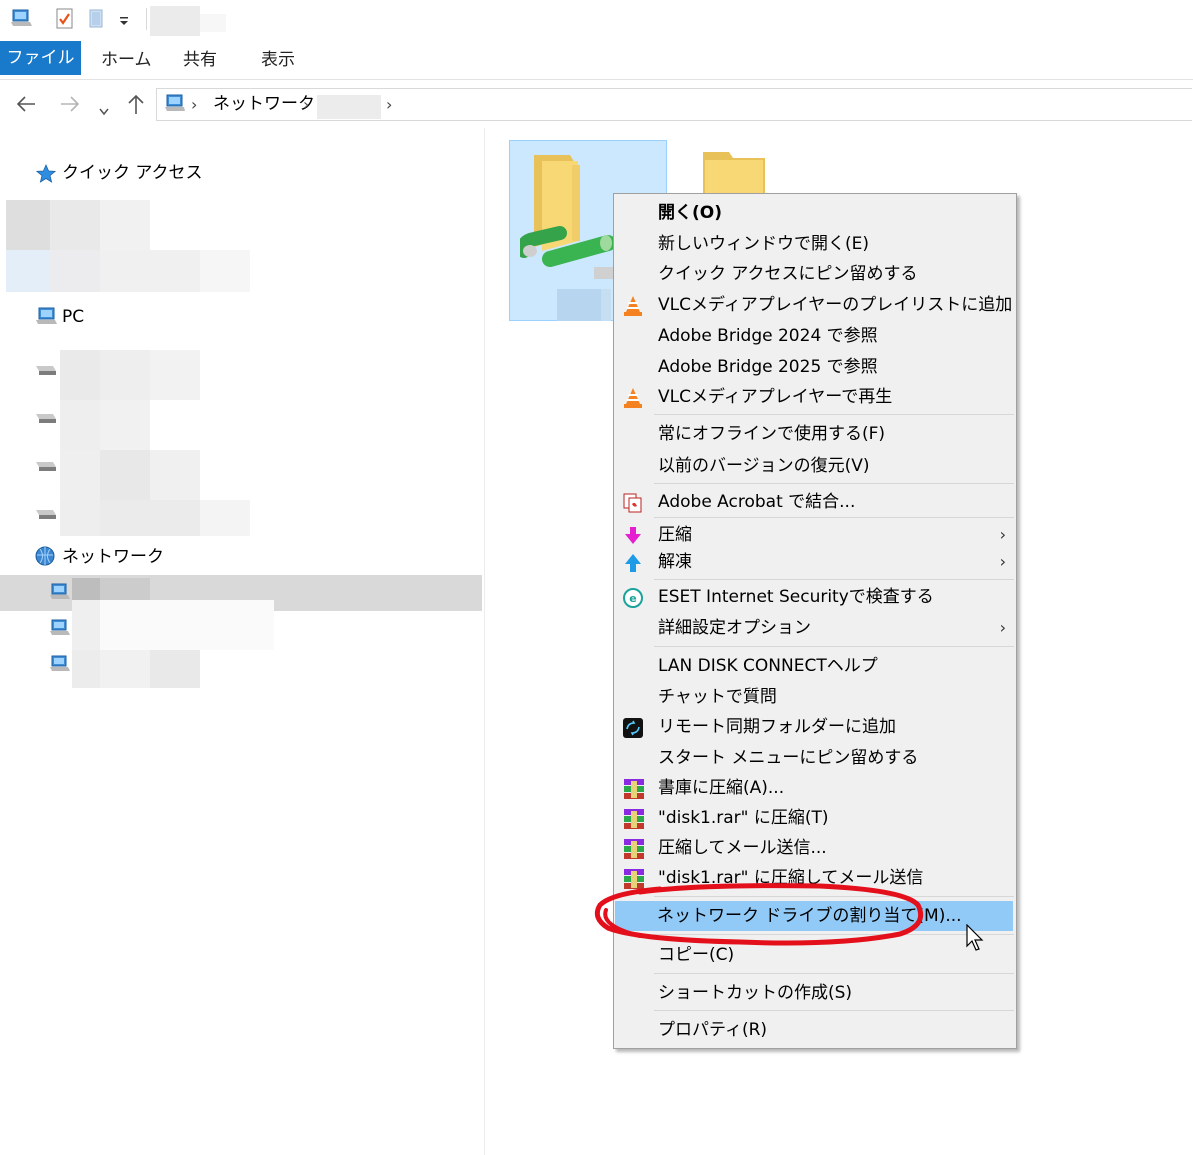 The image size is (1193, 1155). I want to click on menu-advanced-options: 詳細設定オプション ›, so click(815, 628).